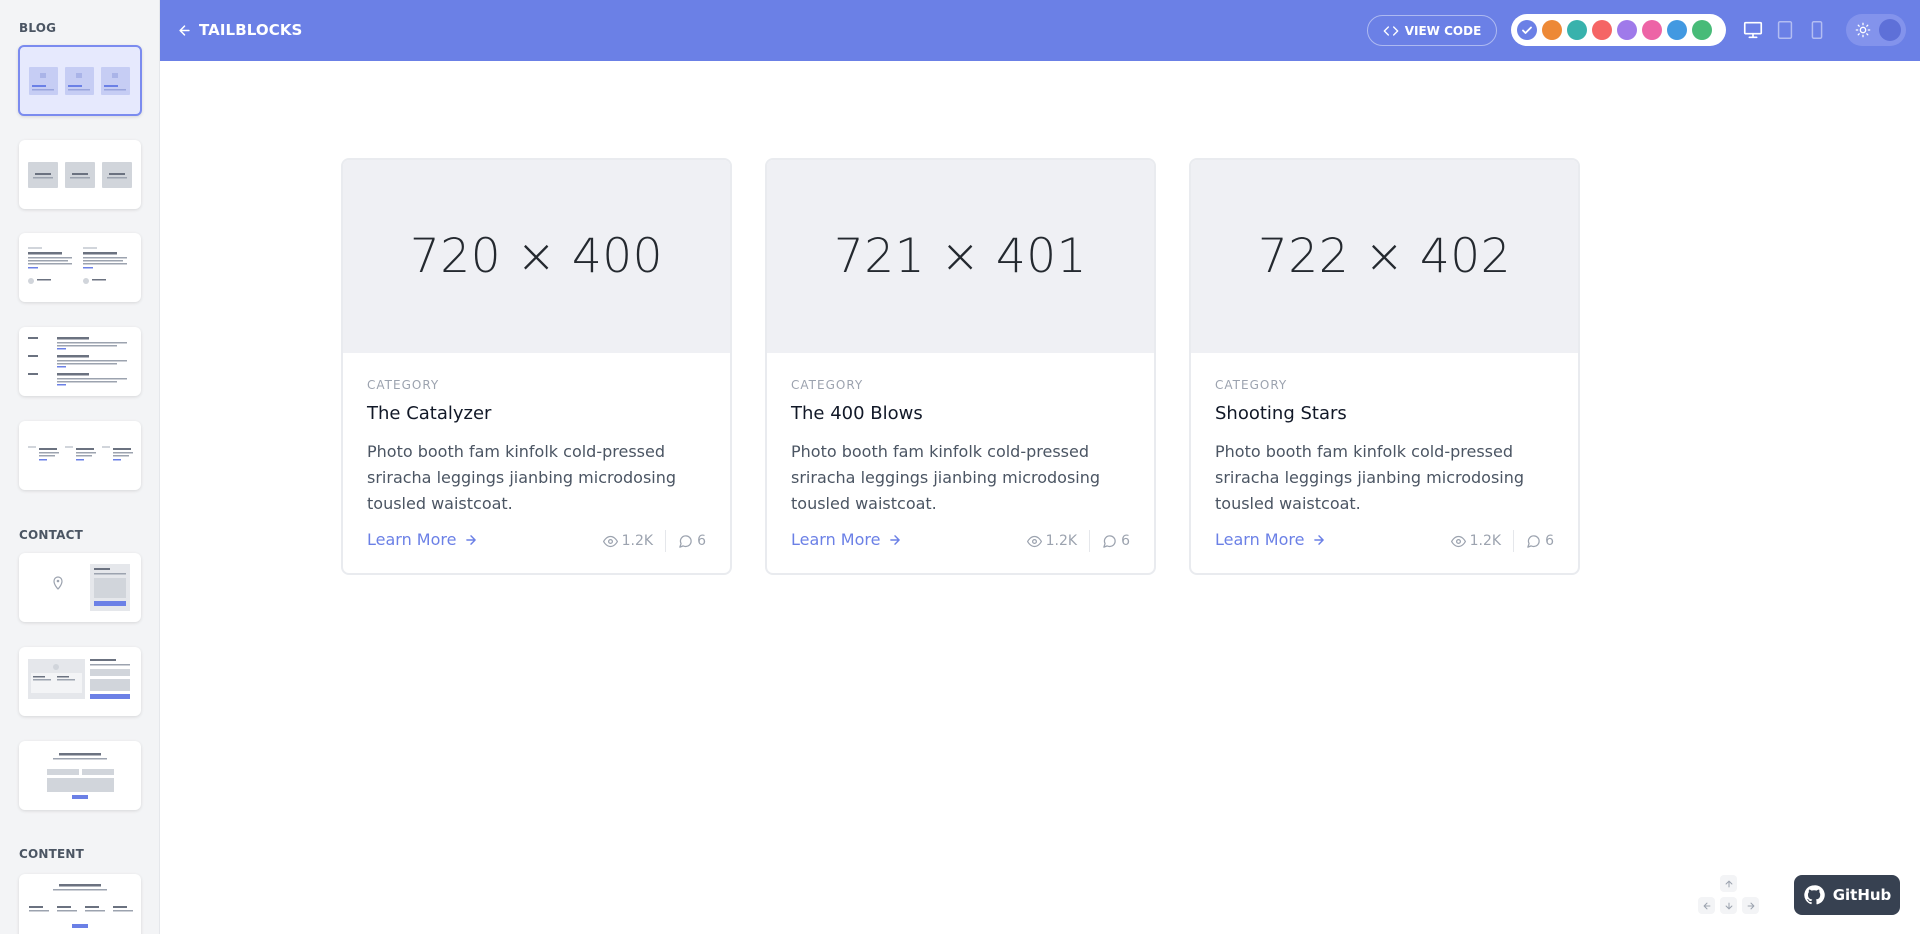 The height and width of the screenshot is (934, 1920). Describe the element at coordinates (1876, 30) in the screenshot. I see `theme-toggle` at that location.